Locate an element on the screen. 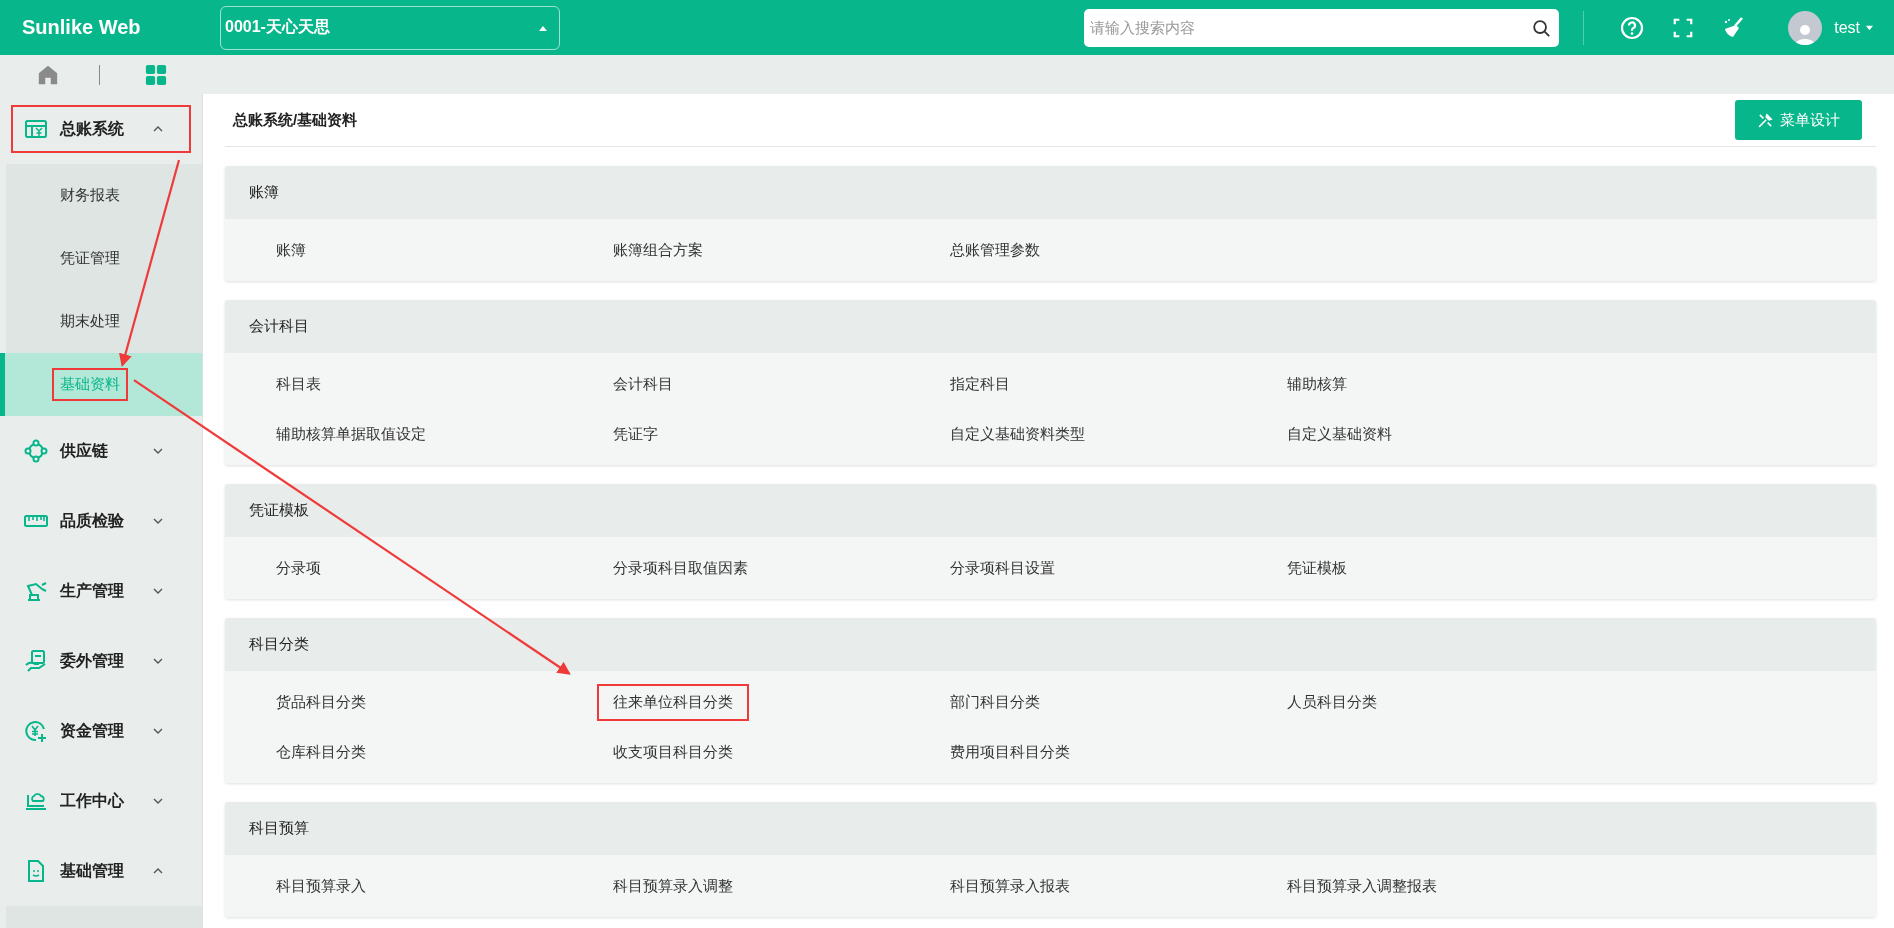 The image size is (1894, 928). menu-link: 凭证字 is located at coordinates (635, 434).